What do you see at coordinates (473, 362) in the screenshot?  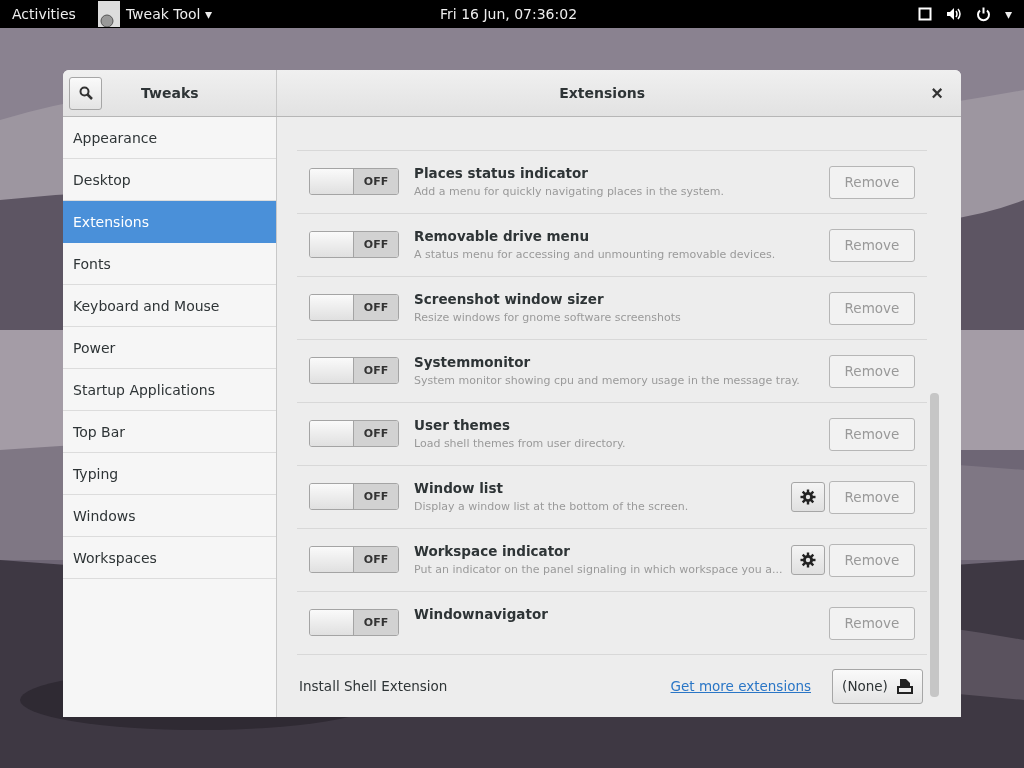 I see `extension-name: Systemmonitor` at bounding box center [473, 362].